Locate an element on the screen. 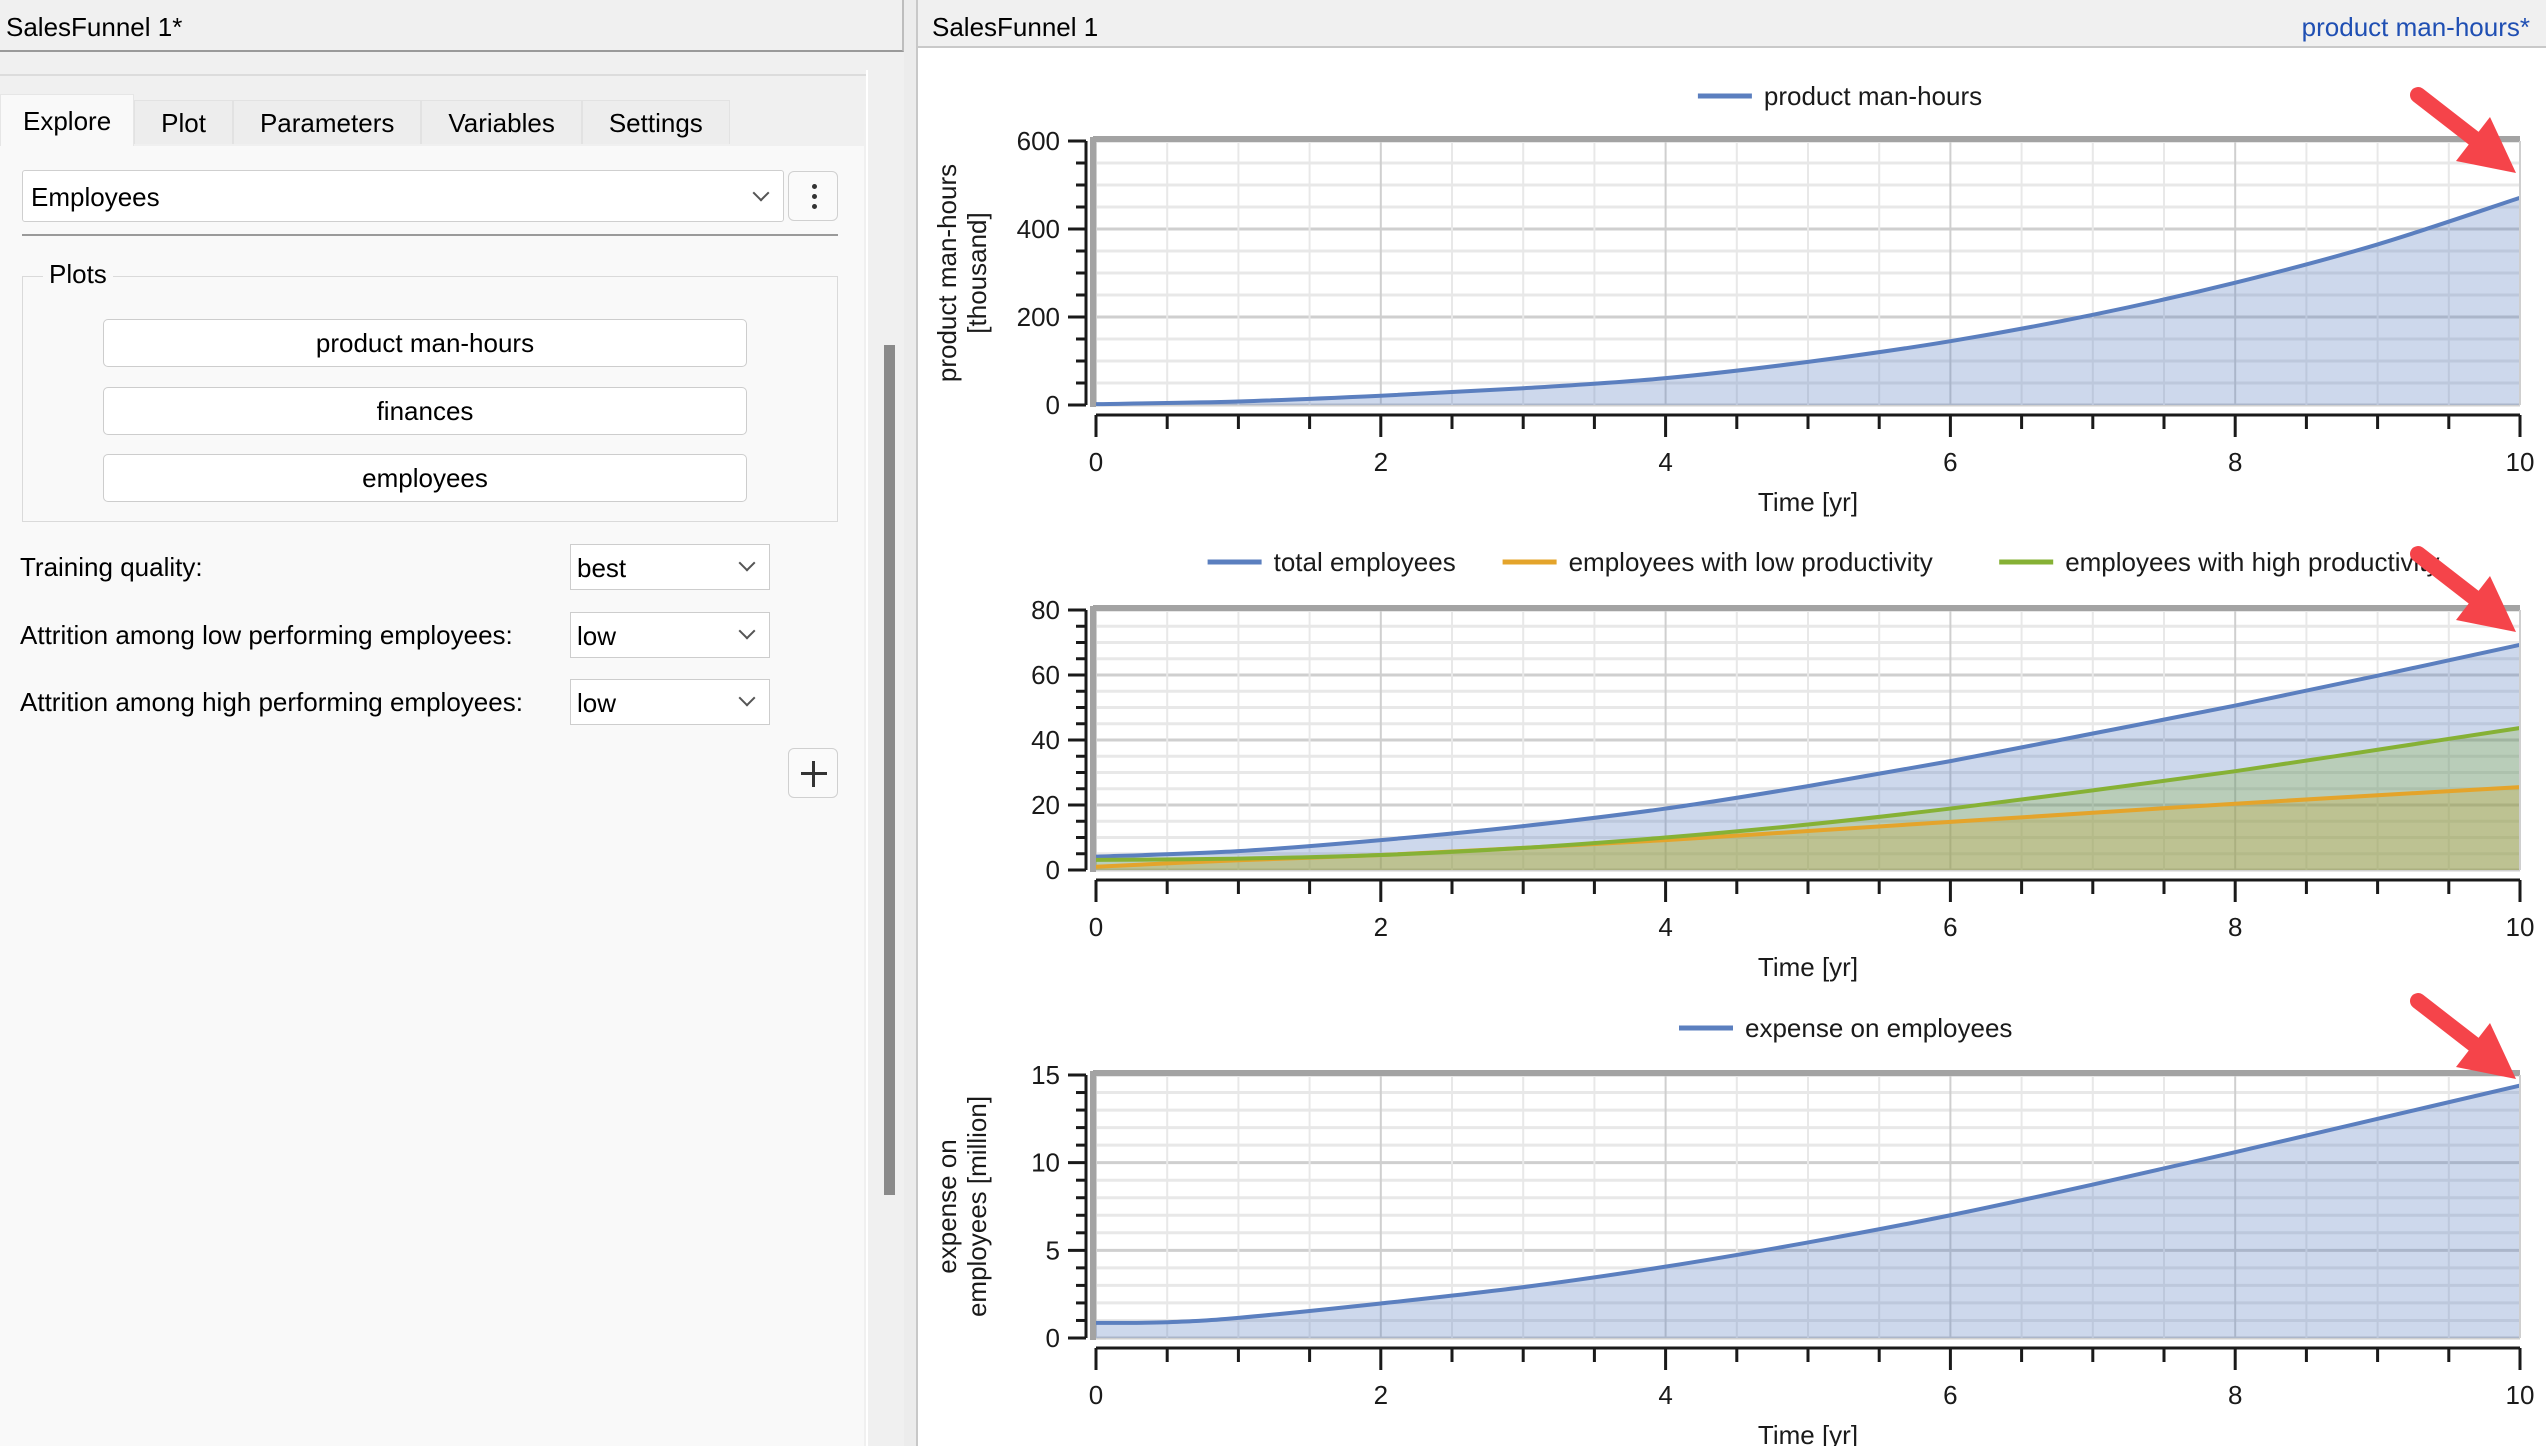 Image resolution: width=2546 pixels, height=1446 pixels. training-quality-label: Training quality: is located at coordinates (111, 567).